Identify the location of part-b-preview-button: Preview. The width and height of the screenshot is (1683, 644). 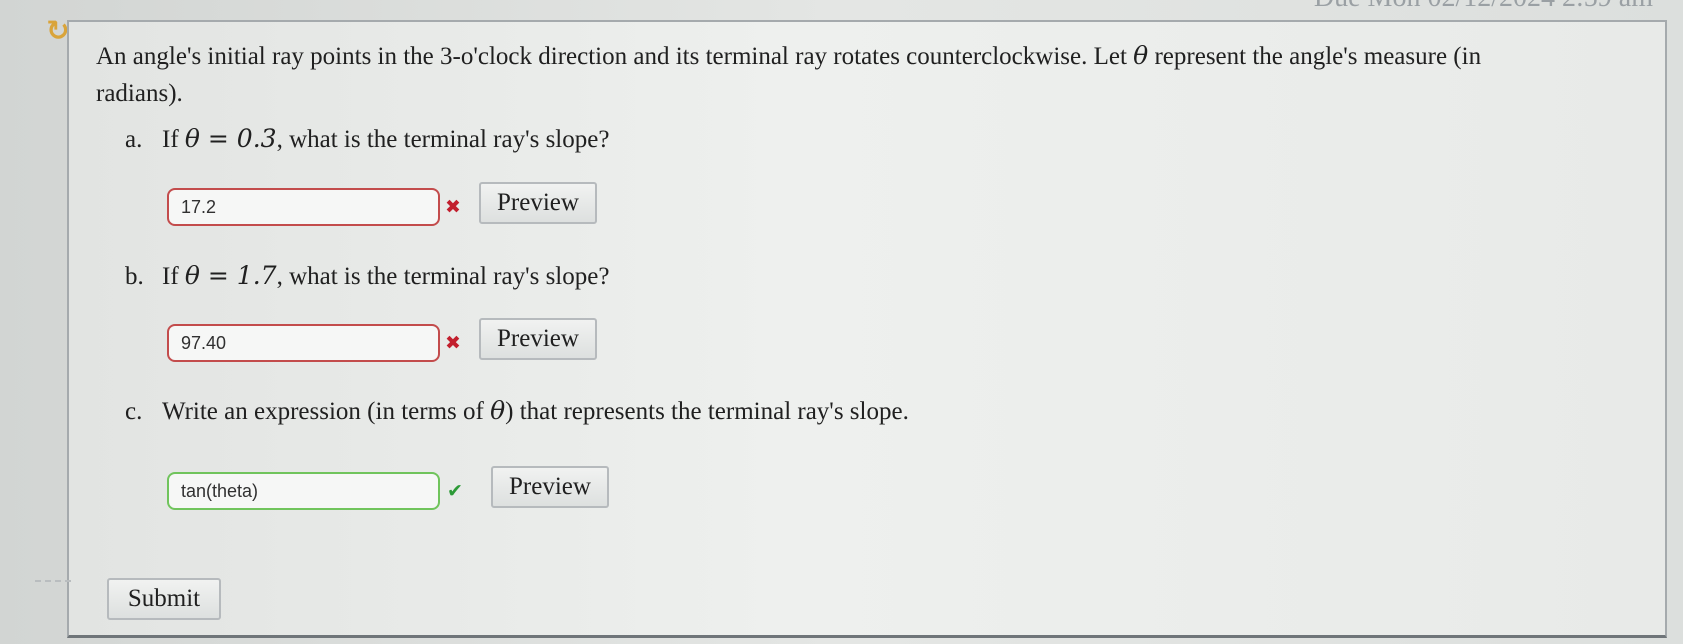
(538, 339).